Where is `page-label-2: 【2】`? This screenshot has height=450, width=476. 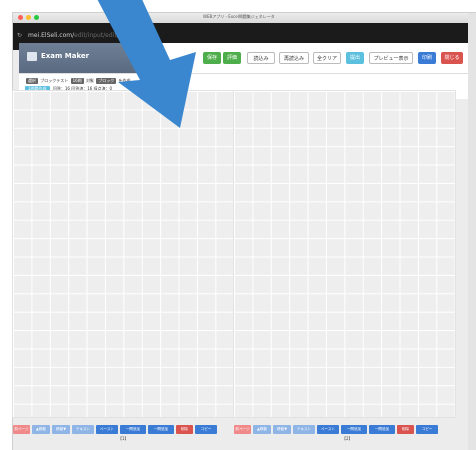 page-label-2: 【2】 is located at coordinates (347, 438).